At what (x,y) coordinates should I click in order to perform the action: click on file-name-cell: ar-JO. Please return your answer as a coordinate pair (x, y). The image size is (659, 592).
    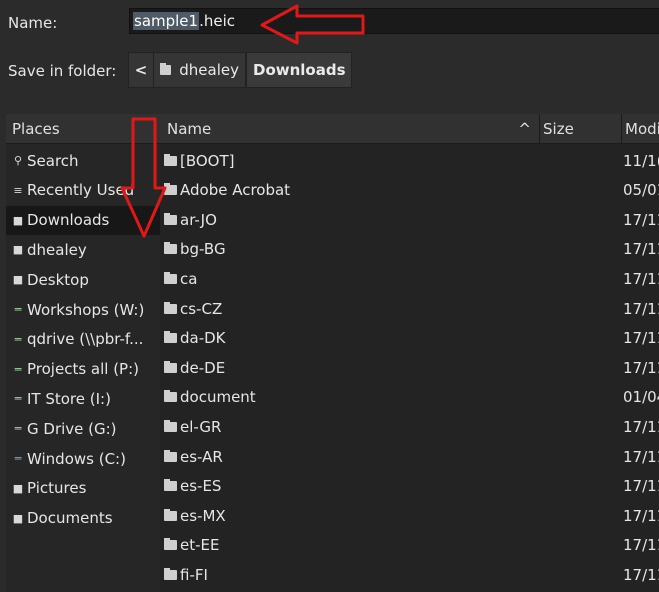
    Looking at the image, I should click on (190, 220).